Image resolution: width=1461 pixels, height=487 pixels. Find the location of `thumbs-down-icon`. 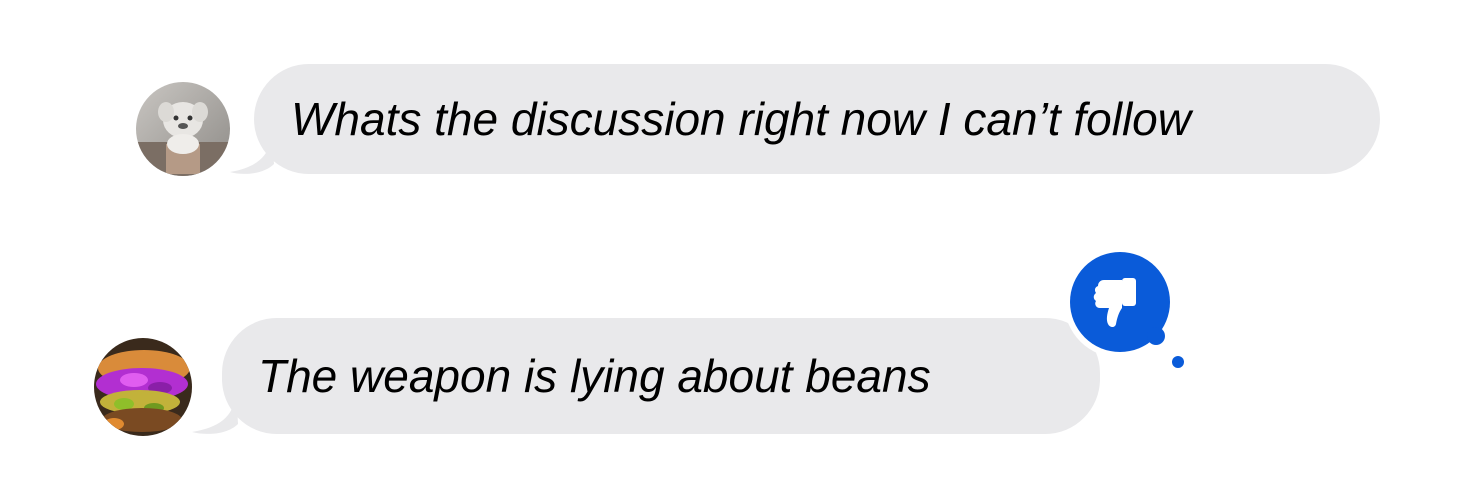

thumbs-down-icon is located at coordinates (1126, 309).